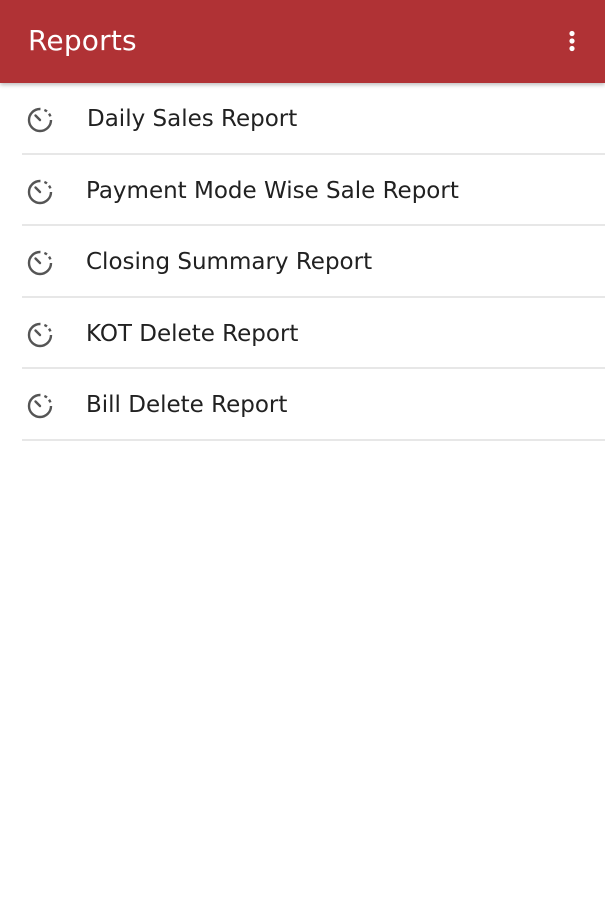  I want to click on app-bar: Reports, so click(302, 41).